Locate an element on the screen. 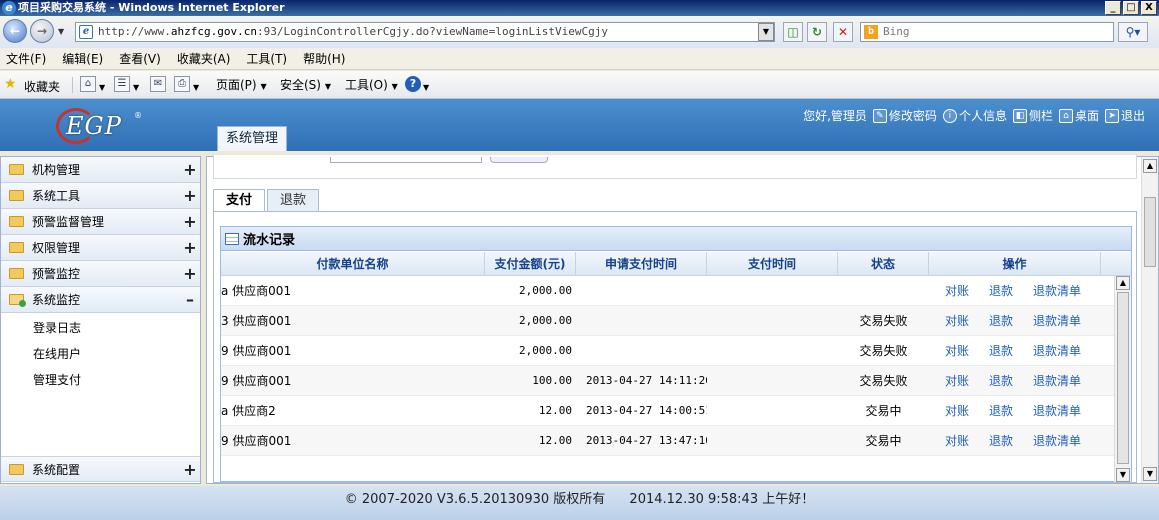  col-header-apply-time: 申请支付时间 is located at coordinates (641, 264).